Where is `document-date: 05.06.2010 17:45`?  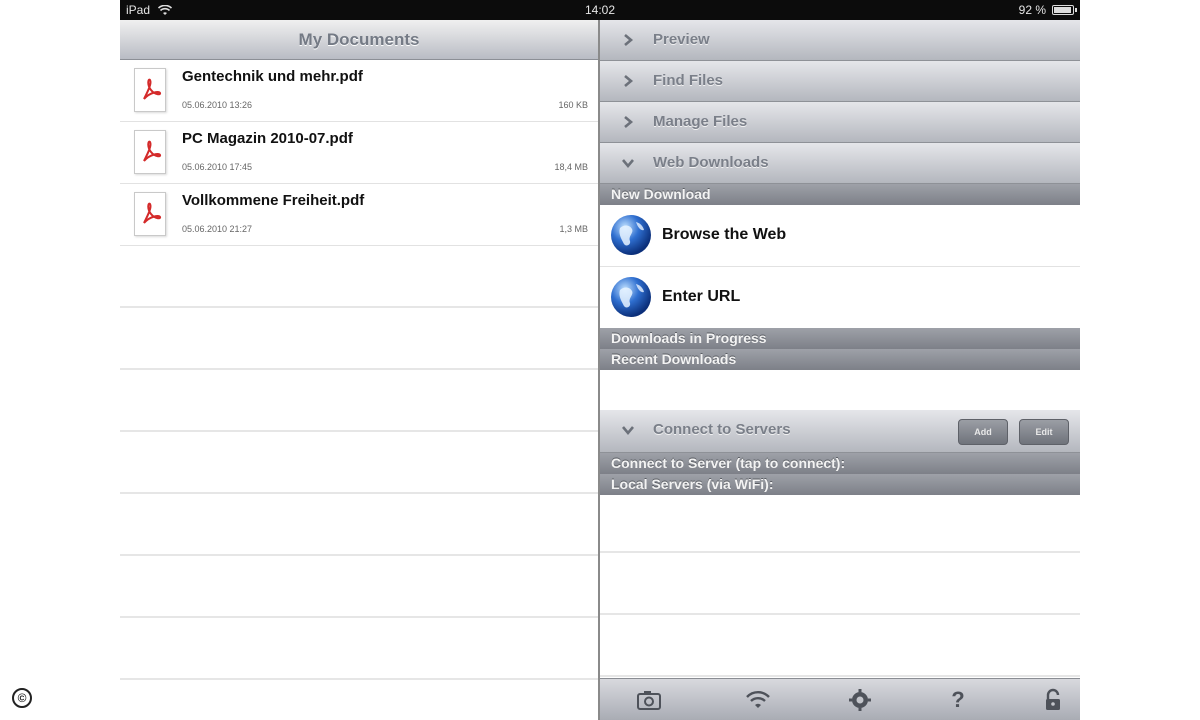
document-date: 05.06.2010 17:45 is located at coordinates (217, 167).